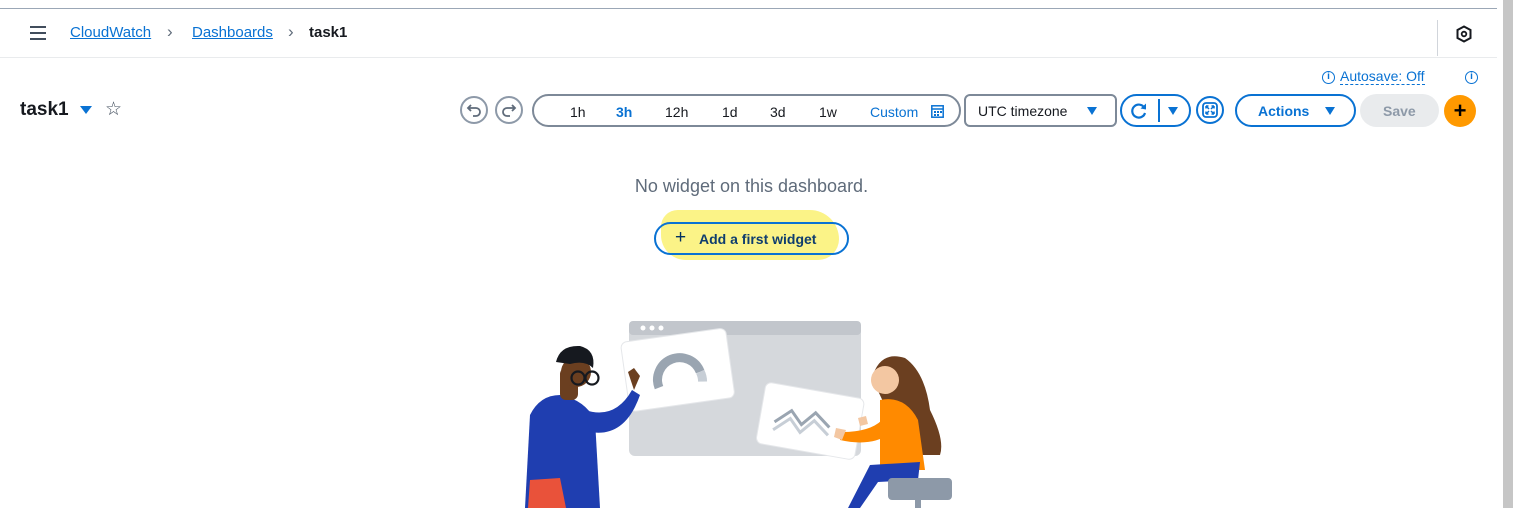 This screenshot has width=1517, height=508. What do you see at coordinates (110, 33) in the screenshot?
I see `breadcrumb-cloudwatch: CloudWatch` at bounding box center [110, 33].